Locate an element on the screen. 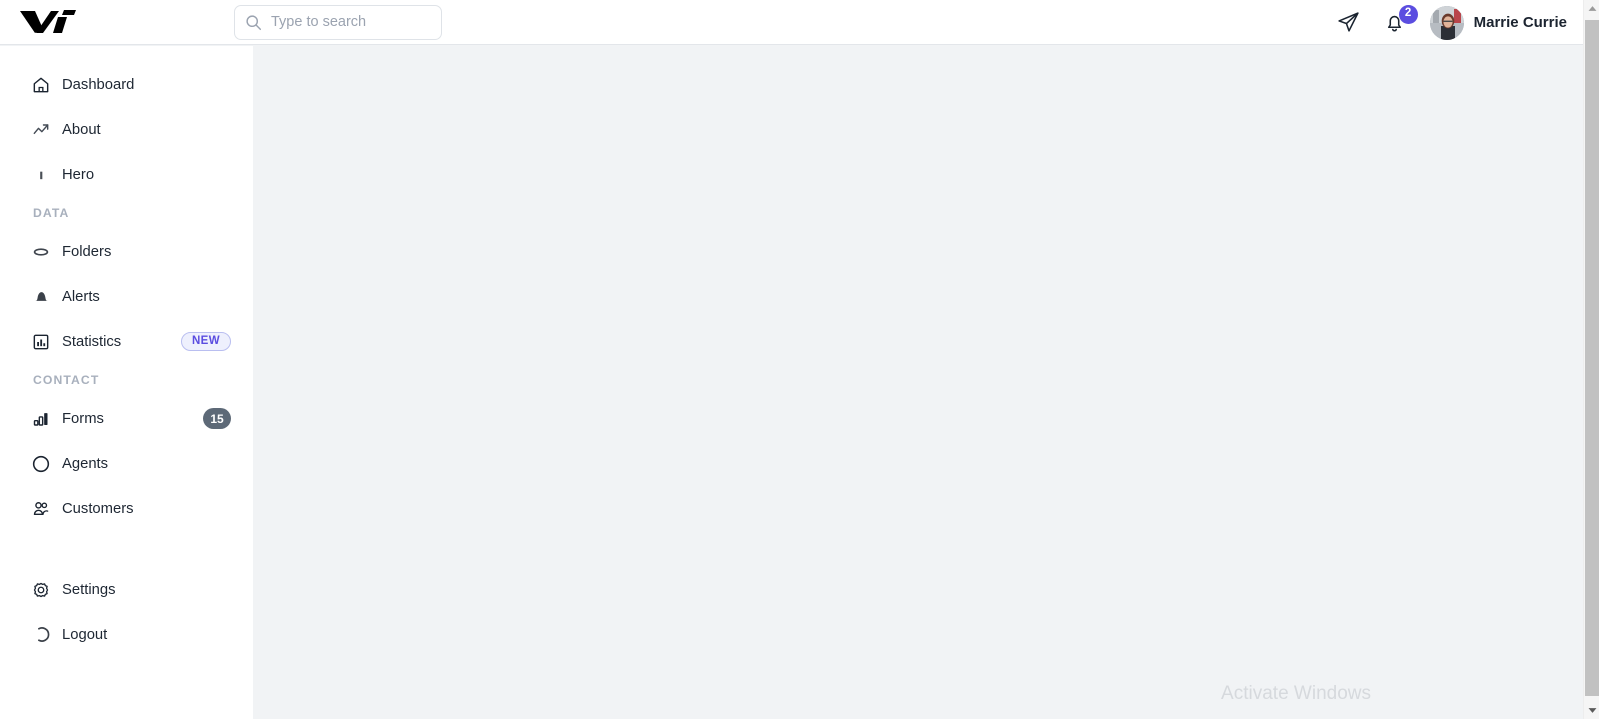 The image size is (1599, 719). bar-icon is located at coordinates (41, 175).